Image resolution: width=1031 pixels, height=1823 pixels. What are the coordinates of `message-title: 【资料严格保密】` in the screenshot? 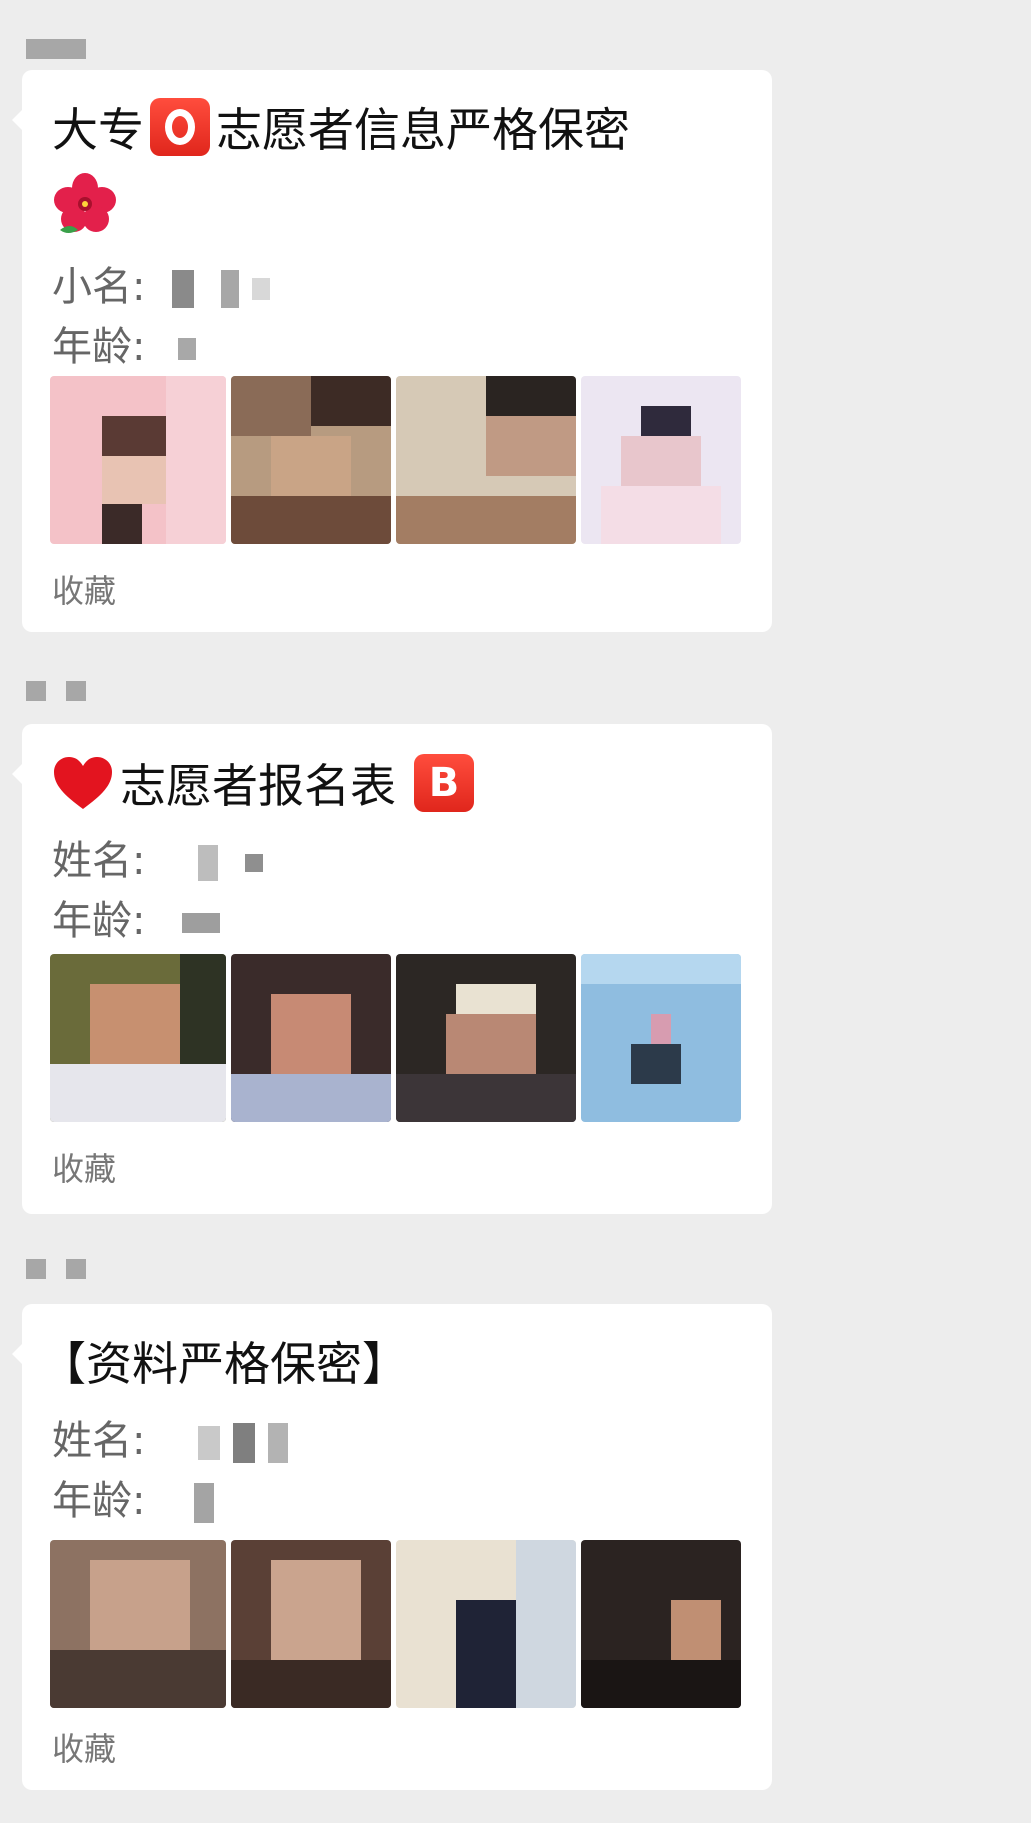 It's located at (224, 1361).